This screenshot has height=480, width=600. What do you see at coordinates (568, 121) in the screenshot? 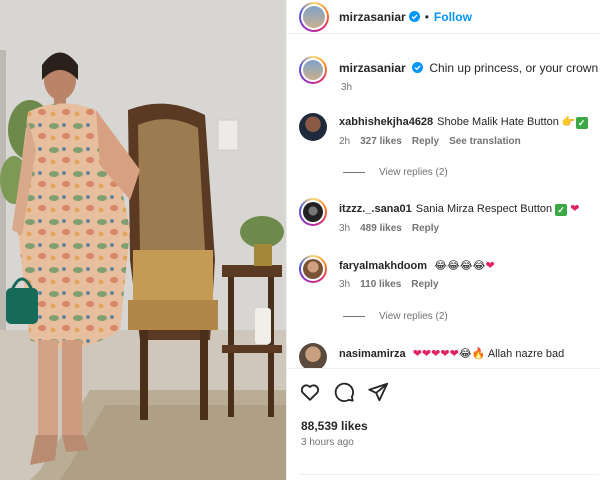
I see `point-right-icon: 👉` at bounding box center [568, 121].